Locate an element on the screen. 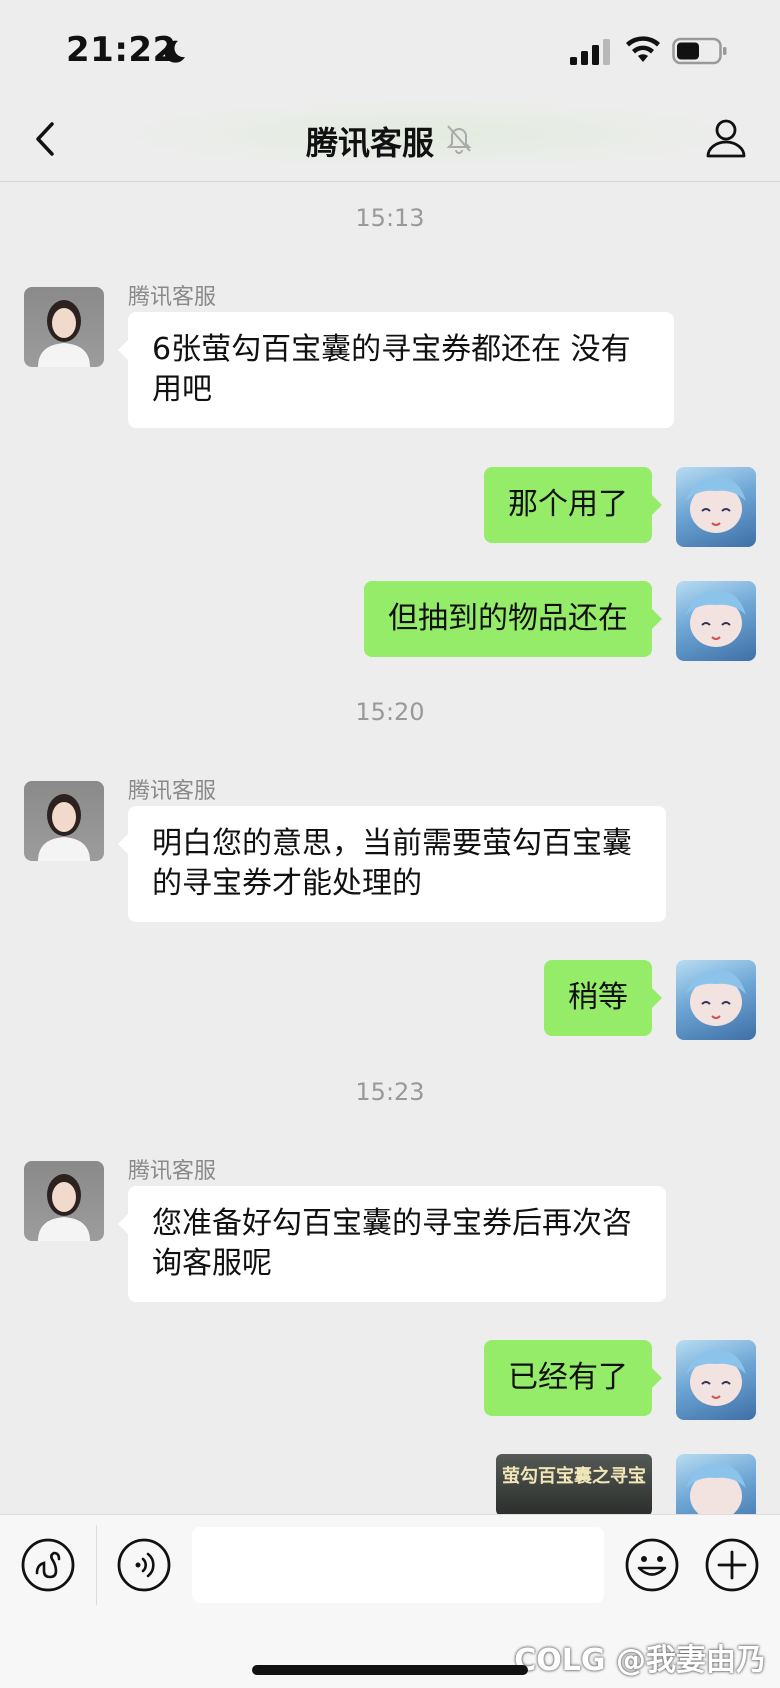 This screenshot has height=1688, width=780. image-message: 萤勾百宝囊之寻宝 is located at coordinates (574, 1484).